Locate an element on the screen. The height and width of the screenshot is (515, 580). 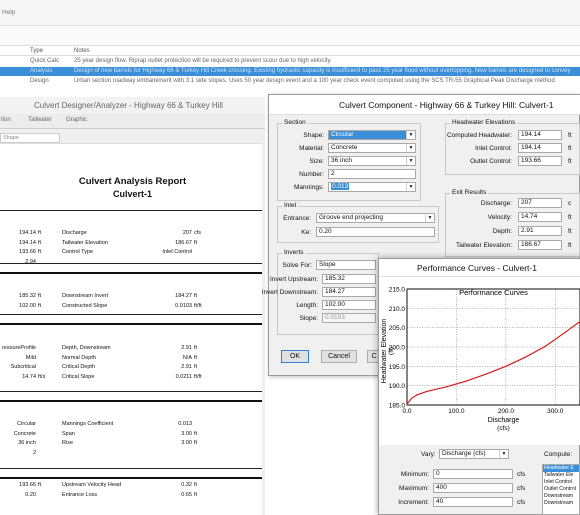
report-cell-rv: 0.013 is located at coordinates (185, 424).